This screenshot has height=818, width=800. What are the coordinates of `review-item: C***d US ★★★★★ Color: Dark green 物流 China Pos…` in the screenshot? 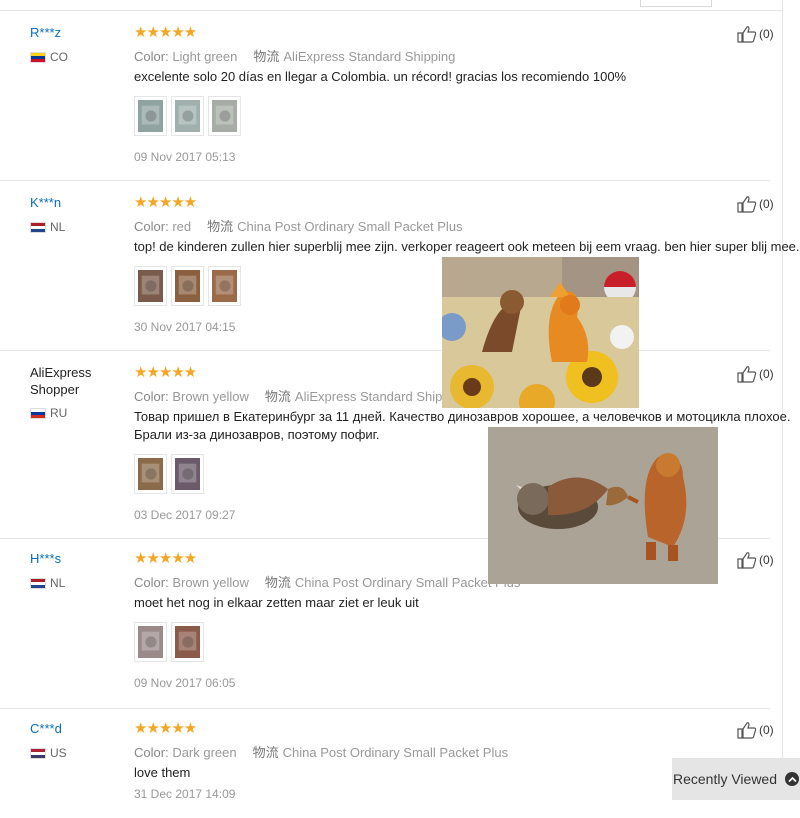 It's located at (391, 768).